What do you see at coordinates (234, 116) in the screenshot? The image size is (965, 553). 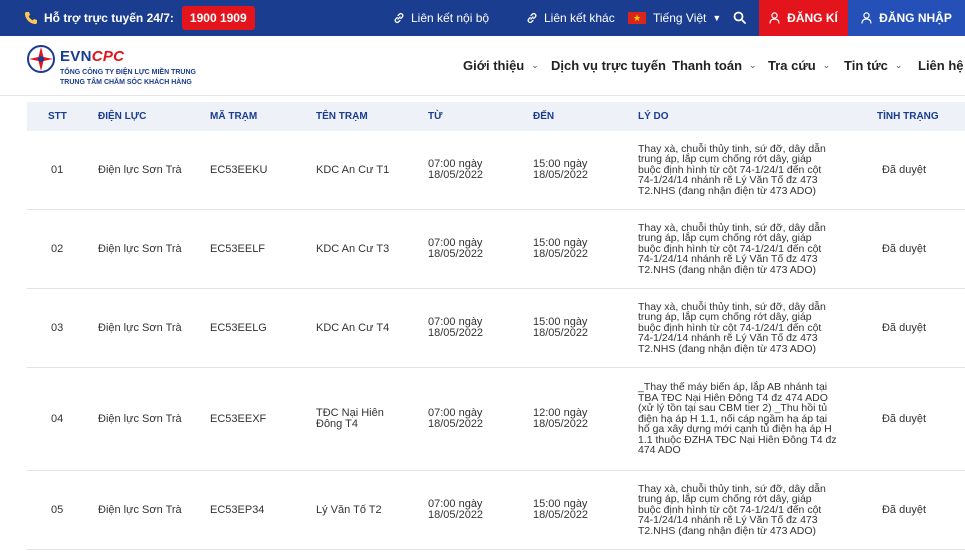 I see `col-ma-tram: MÃ TRẠM` at bounding box center [234, 116].